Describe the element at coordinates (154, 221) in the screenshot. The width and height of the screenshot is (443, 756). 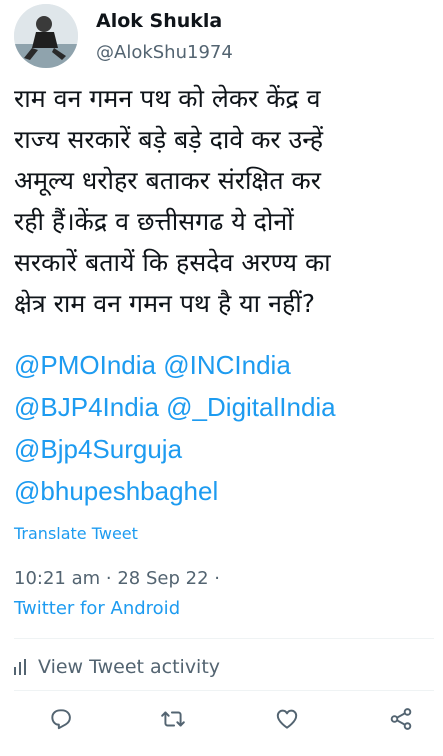
I see `tweet-line: रही हैं।केंद्र व छत्तीसगढ ये दोनों` at that location.